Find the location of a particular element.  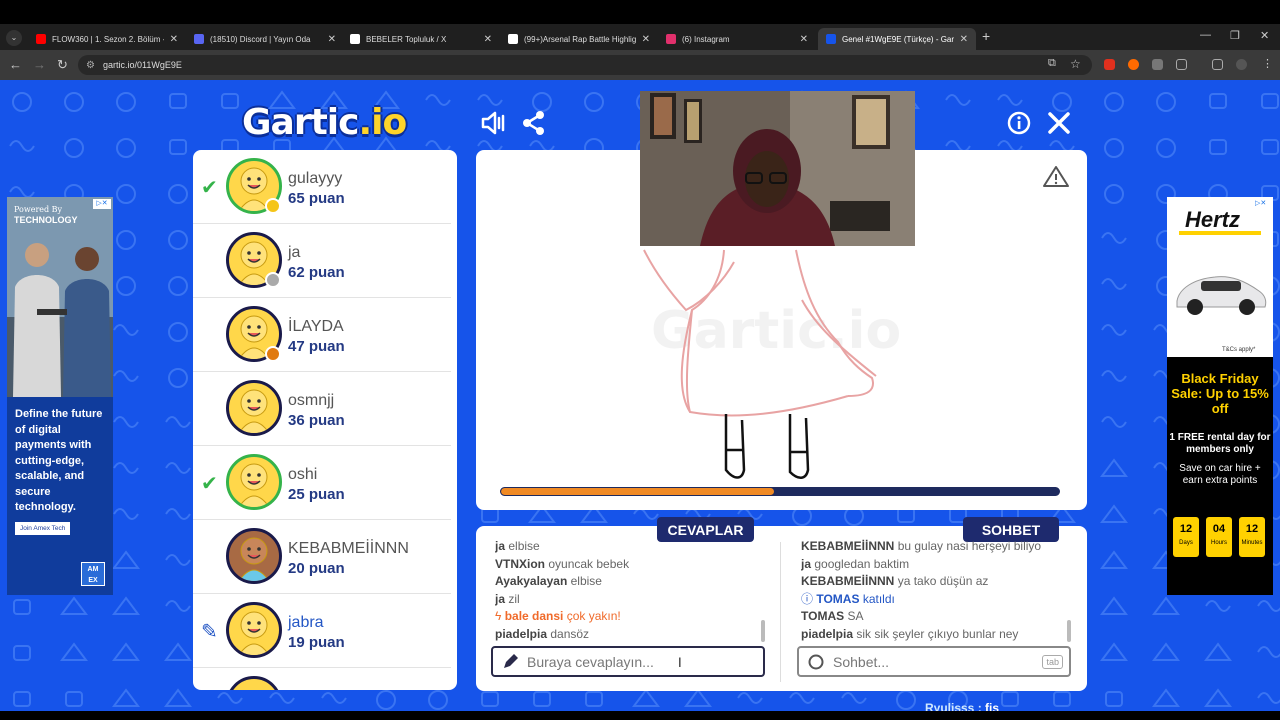

amex-logo: AM EX is located at coordinates (93, 574).